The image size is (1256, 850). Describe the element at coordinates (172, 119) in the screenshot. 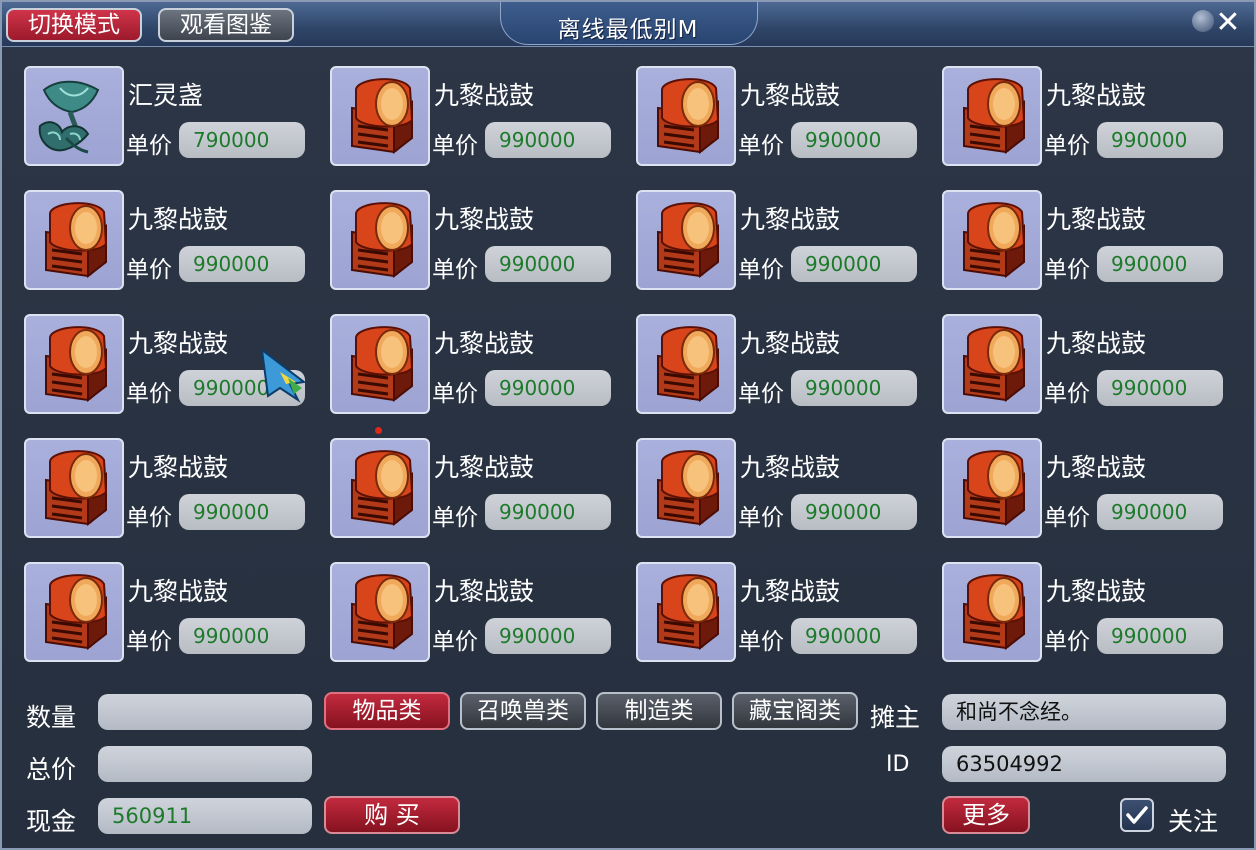

I see `item-slot: 汇灵盏 单价 790000` at that location.